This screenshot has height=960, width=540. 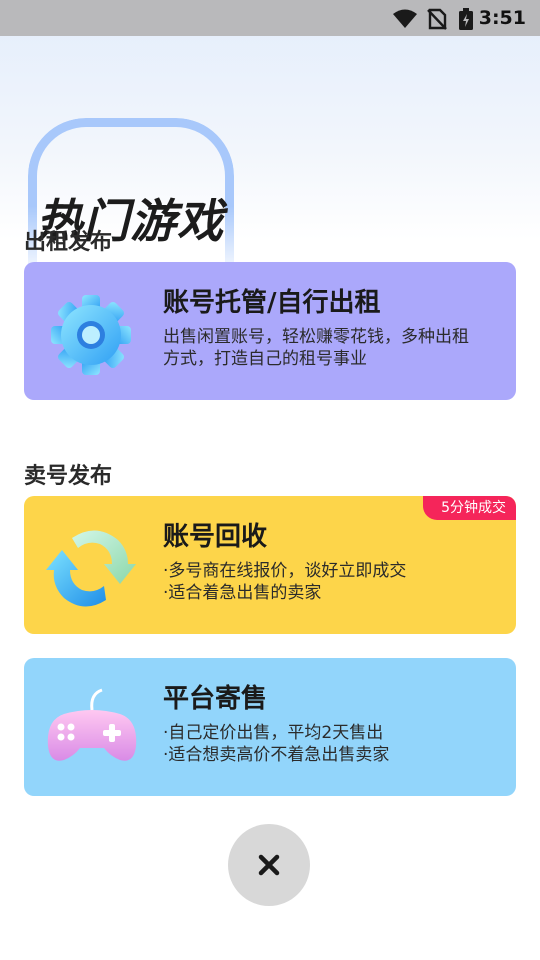 What do you see at coordinates (273, 733) in the screenshot?
I see `description-line: ·自己定价出售，平均2天售出` at bounding box center [273, 733].